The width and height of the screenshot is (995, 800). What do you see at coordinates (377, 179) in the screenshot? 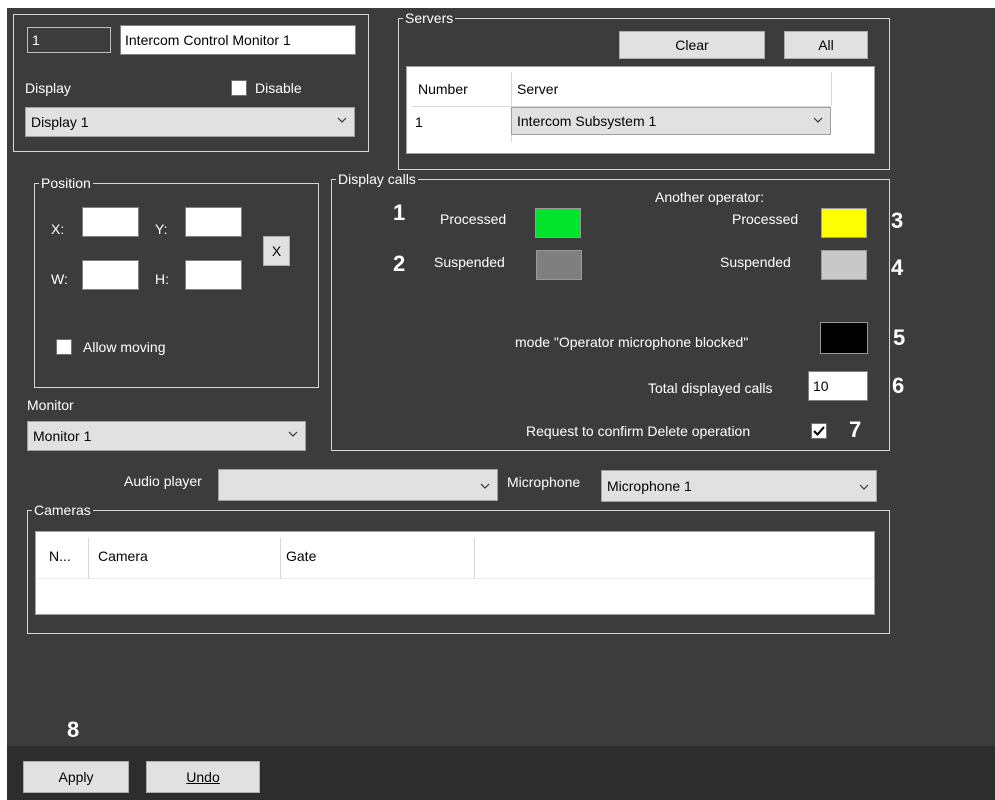
I see `display-calls-legend: Display calls` at bounding box center [377, 179].